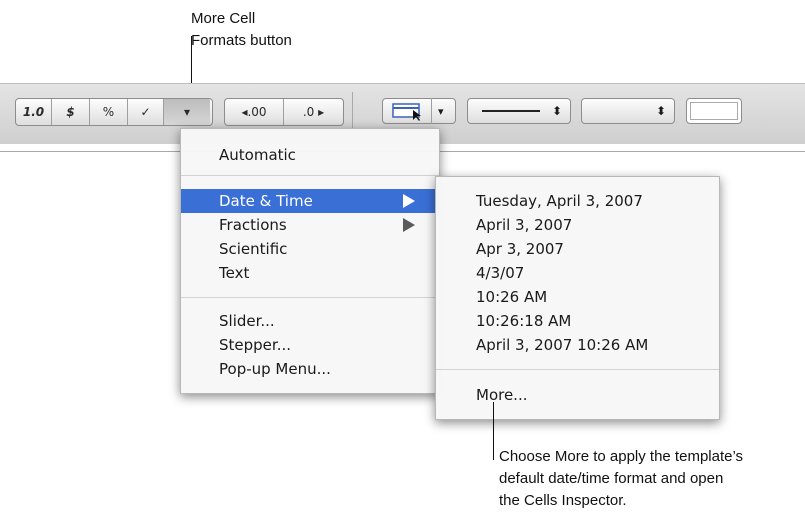 Image resolution: width=805 pixels, height=518 pixels. What do you see at coordinates (146, 112) in the screenshot?
I see `checkbox-format-button: ✓` at bounding box center [146, 112].